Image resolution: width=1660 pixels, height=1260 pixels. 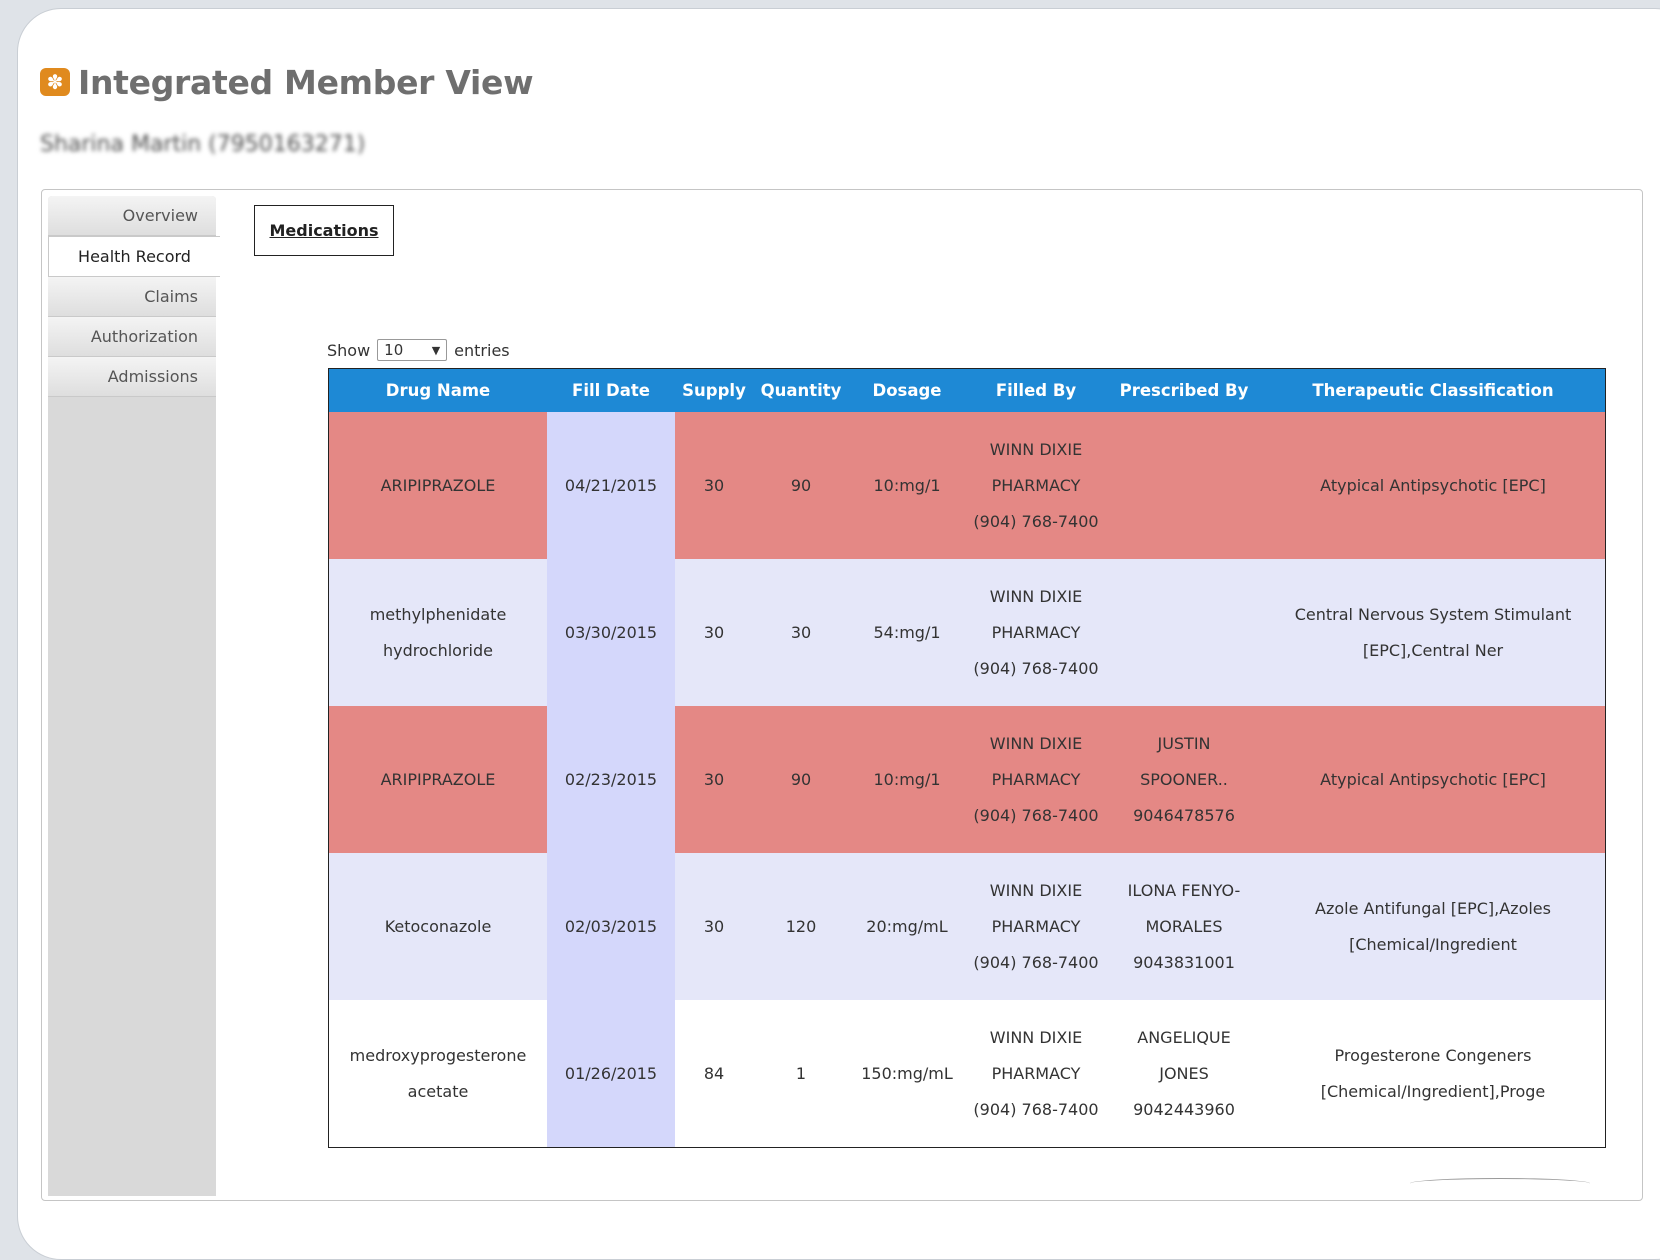 What do you see at coordinates (55, 82) in the screenshot?
I see `app-logo-icon: ✽` at bounding box center [55, 82].